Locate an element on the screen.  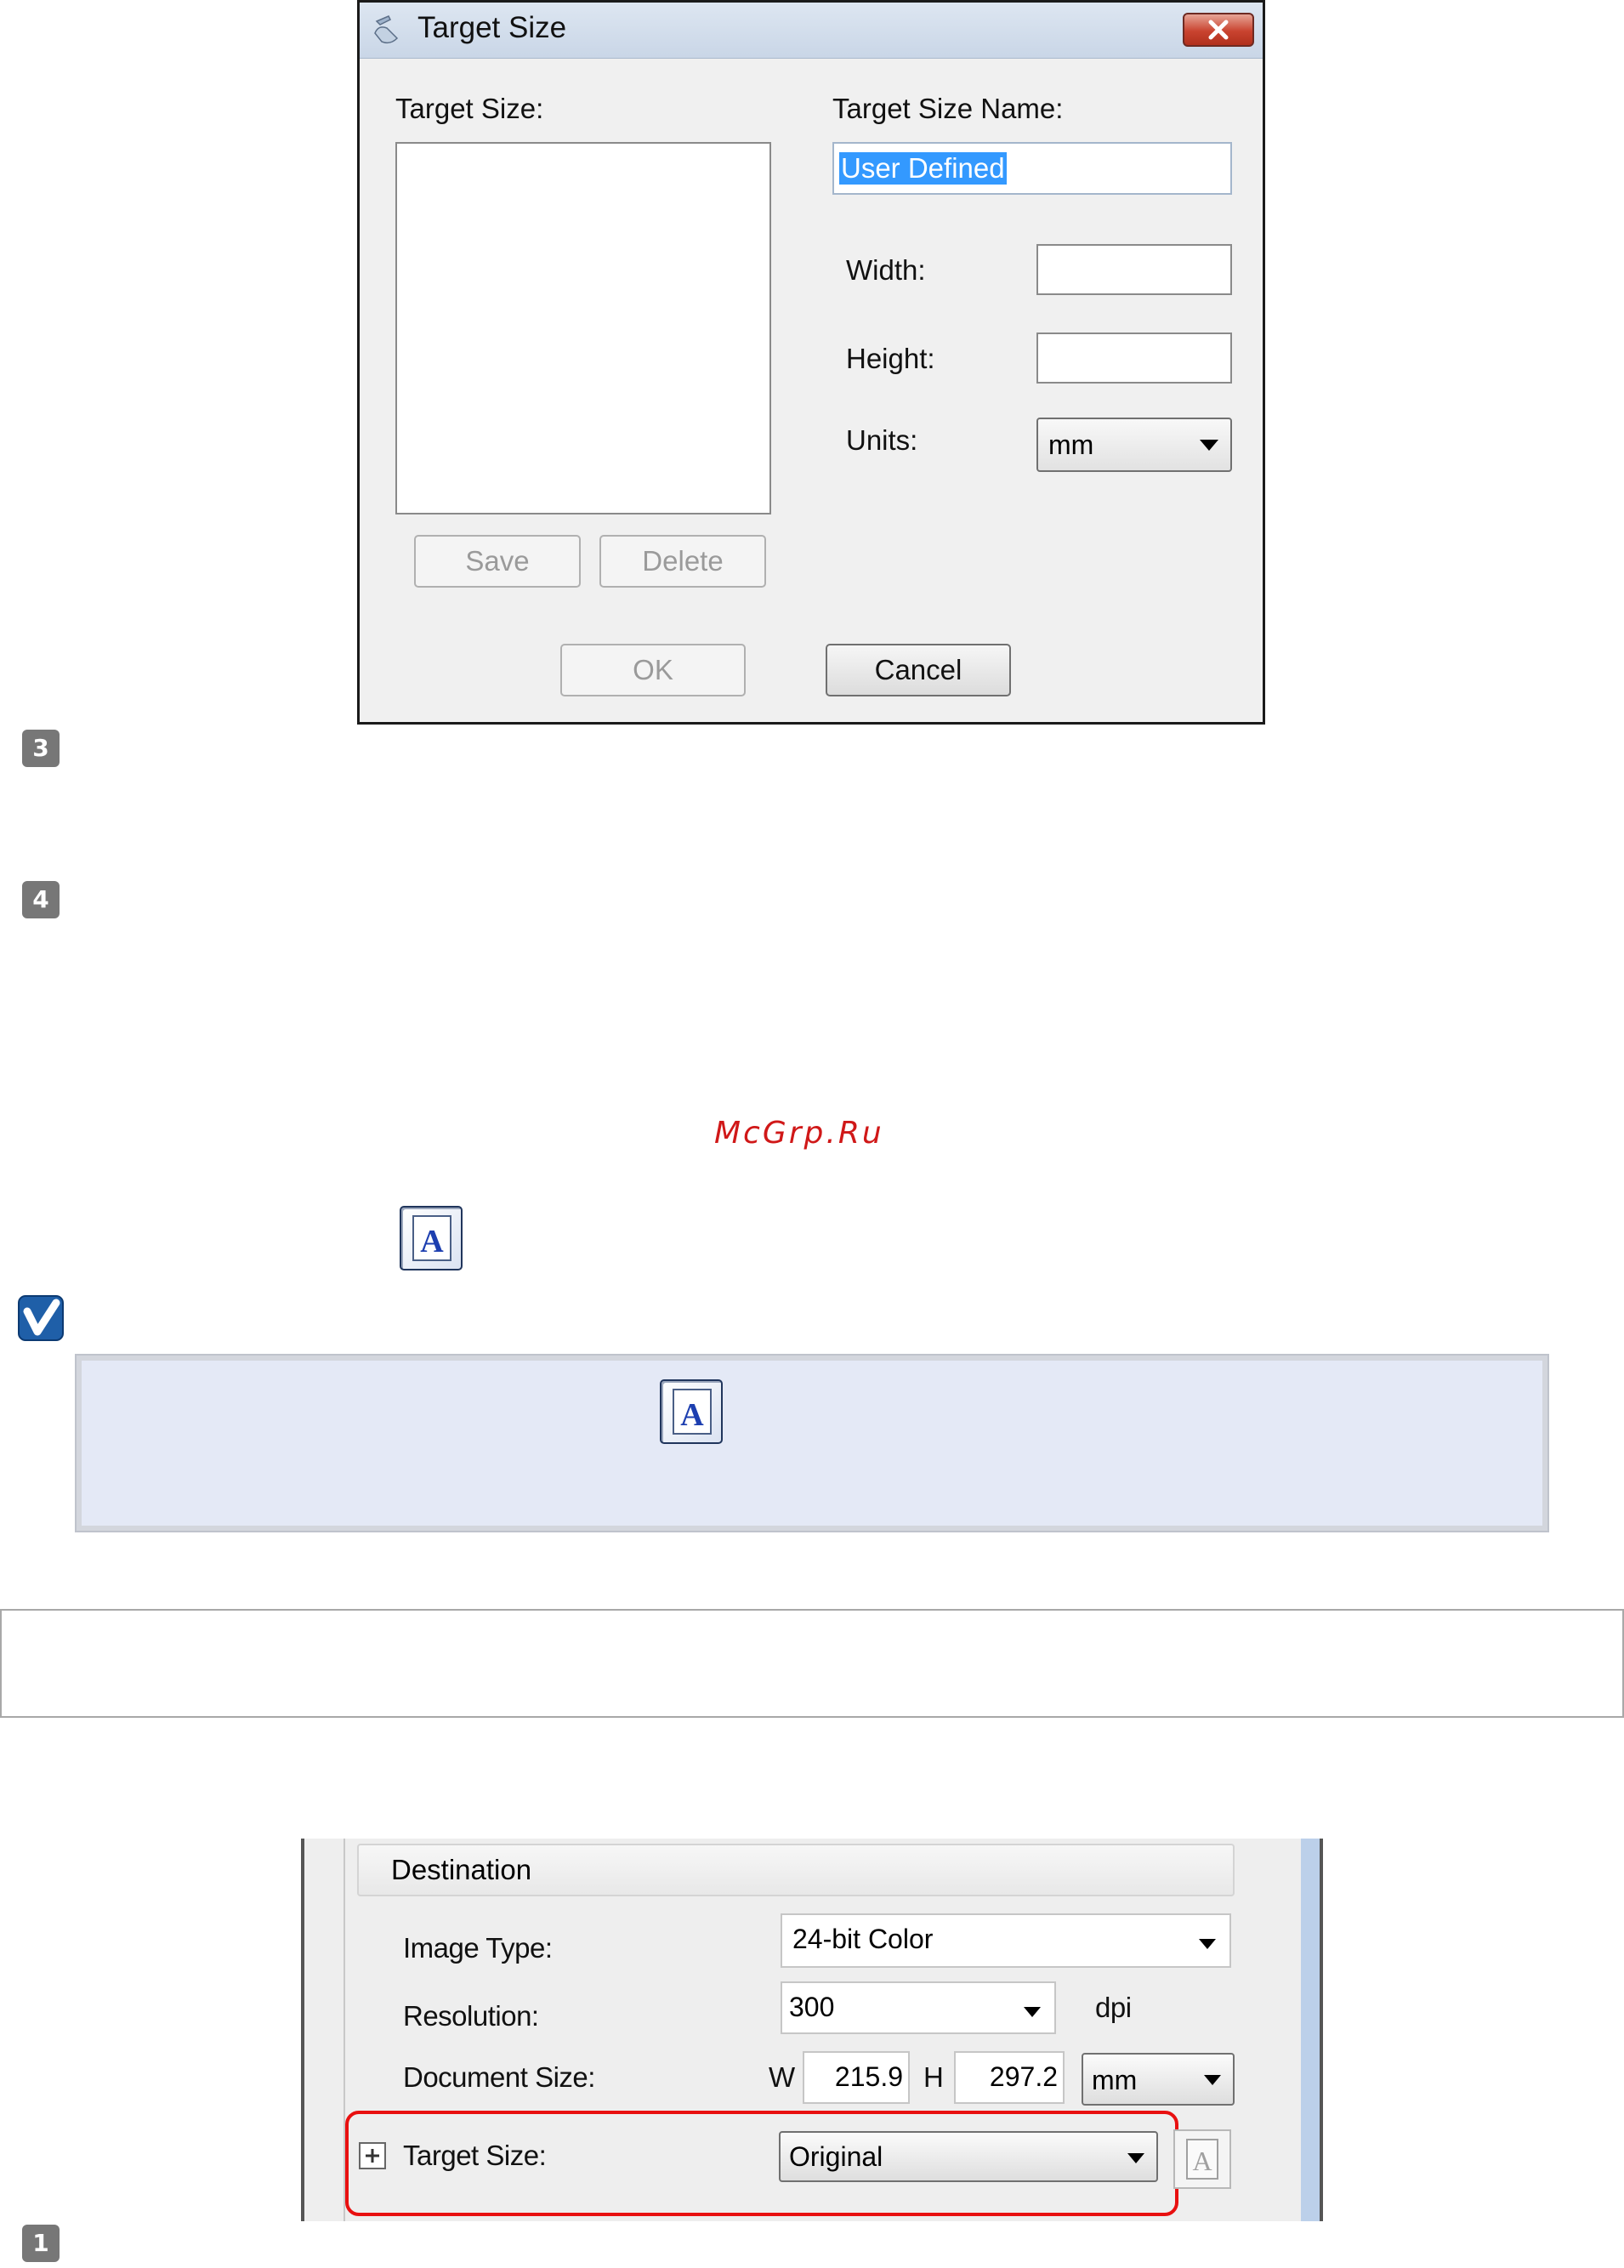
scanner-icon is located at coordinates (388, 30).